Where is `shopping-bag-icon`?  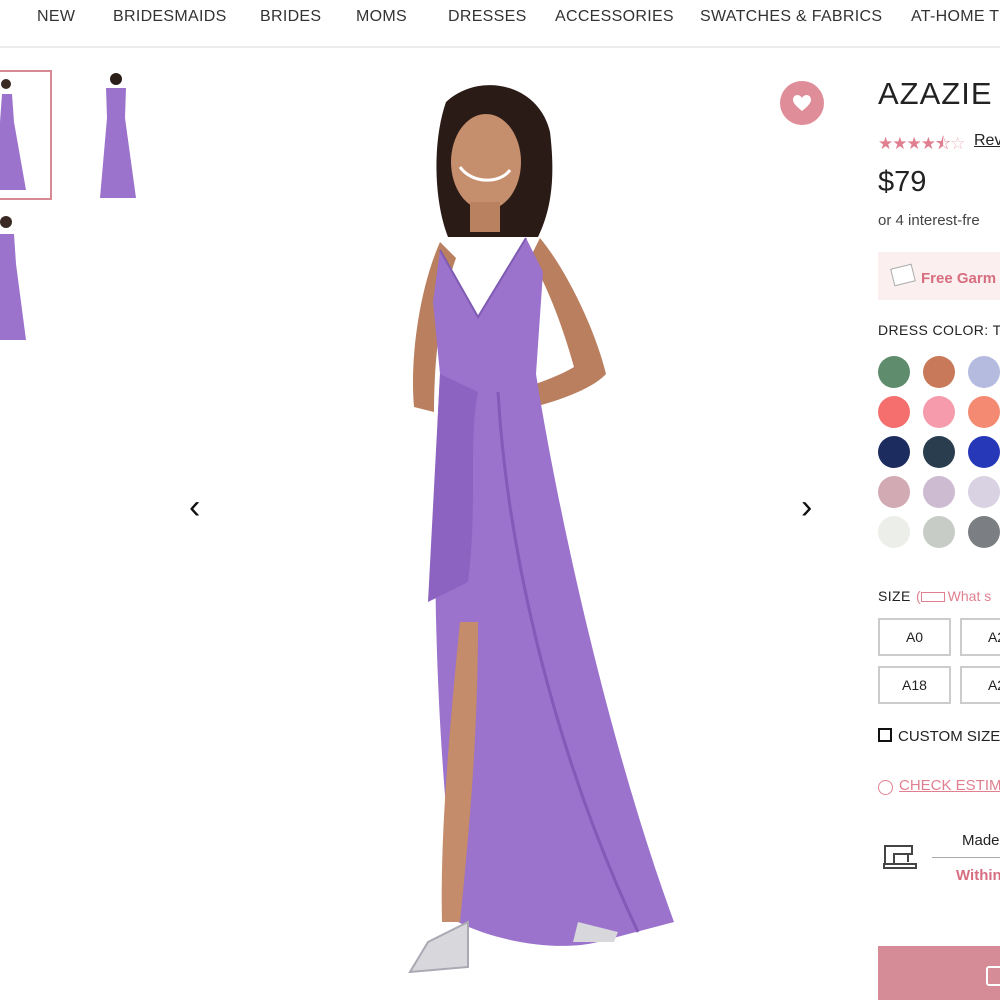 shopping-bag-icon is located at coordinates (993, 976).